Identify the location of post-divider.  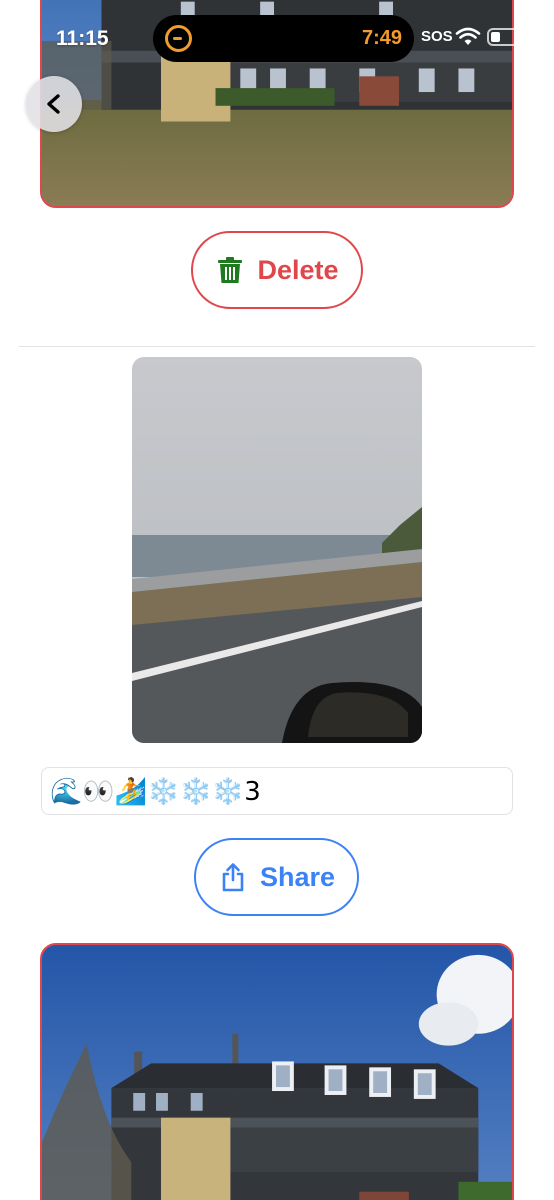
(277, 346).